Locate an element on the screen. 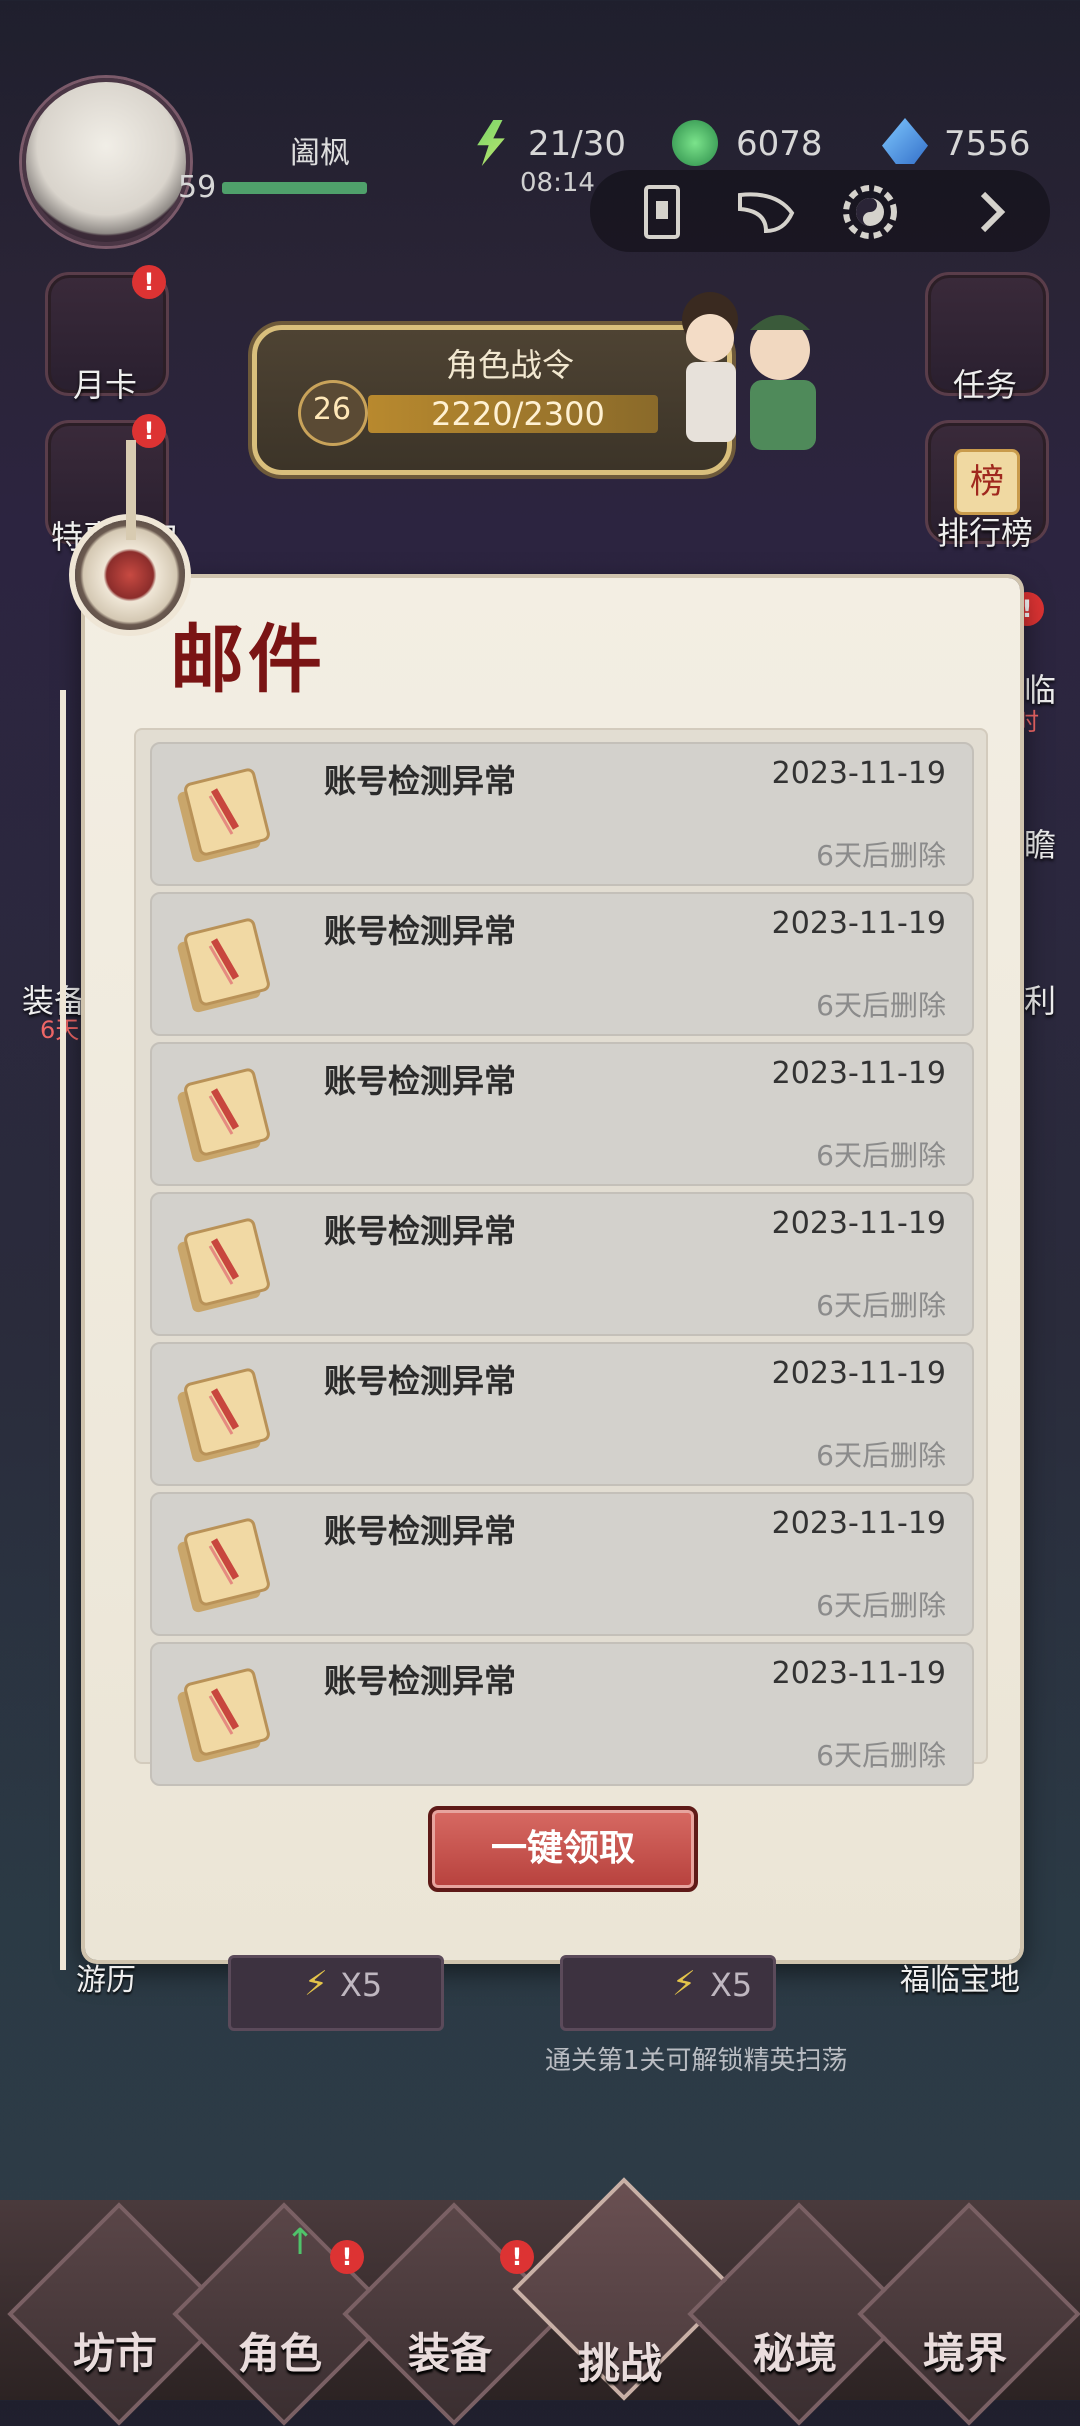  ranking-badge: 榜 is located at coordinates (987, 482).